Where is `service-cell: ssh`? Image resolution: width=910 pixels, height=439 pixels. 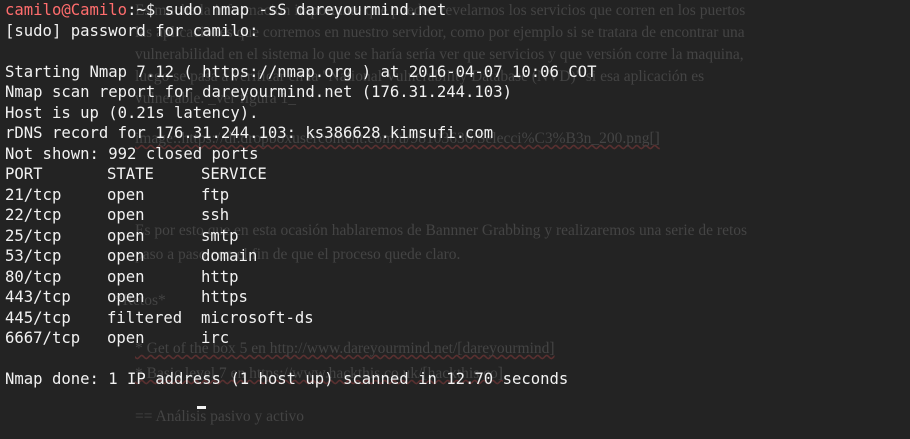
service-cell: ssh is located at coordinates (215, 215).